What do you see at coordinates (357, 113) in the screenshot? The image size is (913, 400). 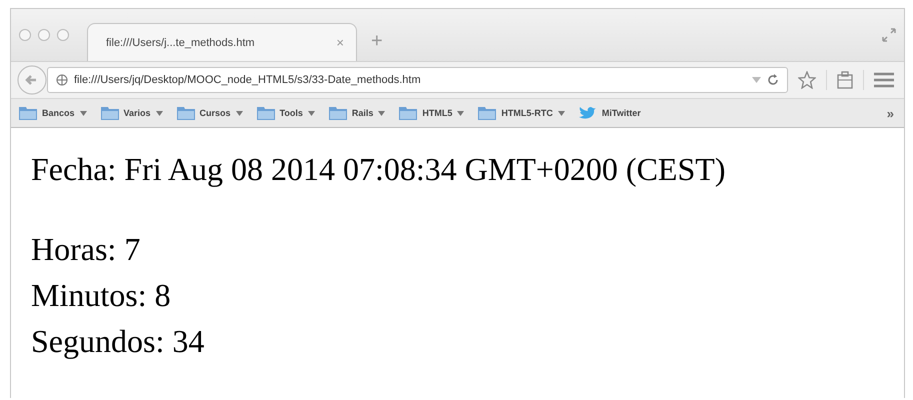 I see `bookmark-item: Rails` at bounding box center [357, 113].